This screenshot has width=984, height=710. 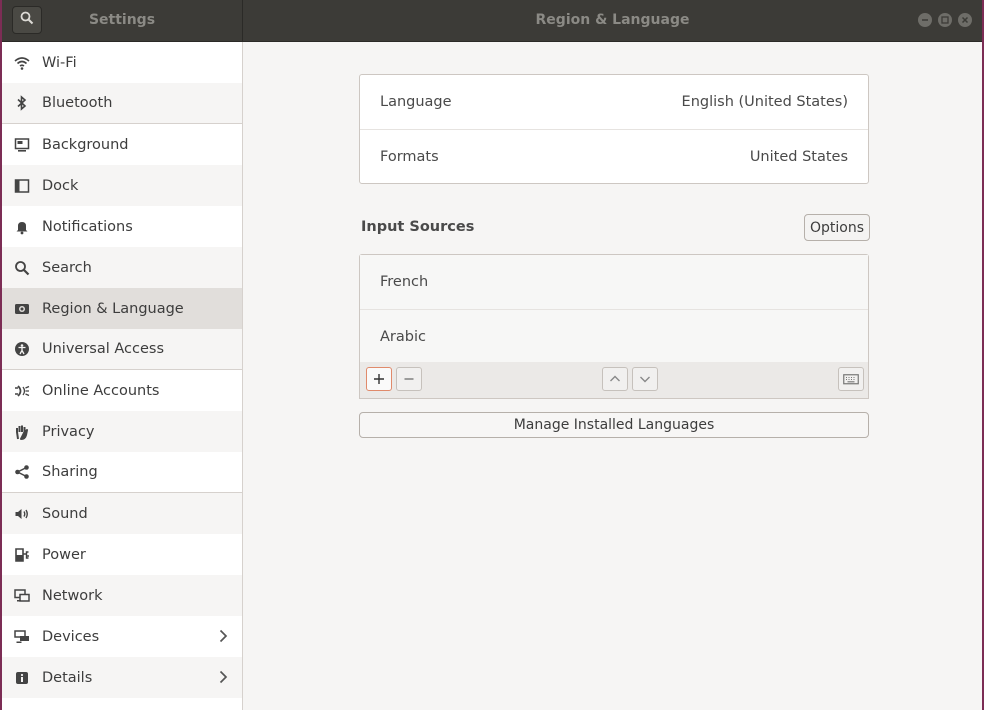 What do you see at coordinates (22, 432) in the screenshot?
I see `hand-icon` at bounding box center [22, 432].